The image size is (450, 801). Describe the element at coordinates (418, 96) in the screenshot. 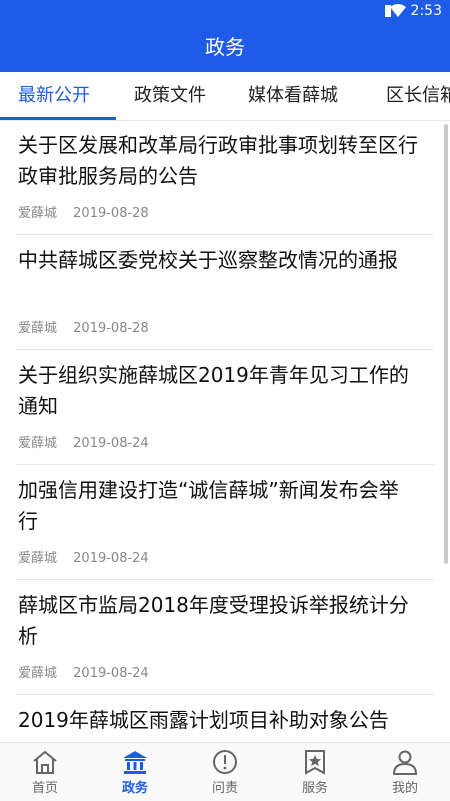

I see `tab-mayor-mailbox: 区长信箱` at that location.